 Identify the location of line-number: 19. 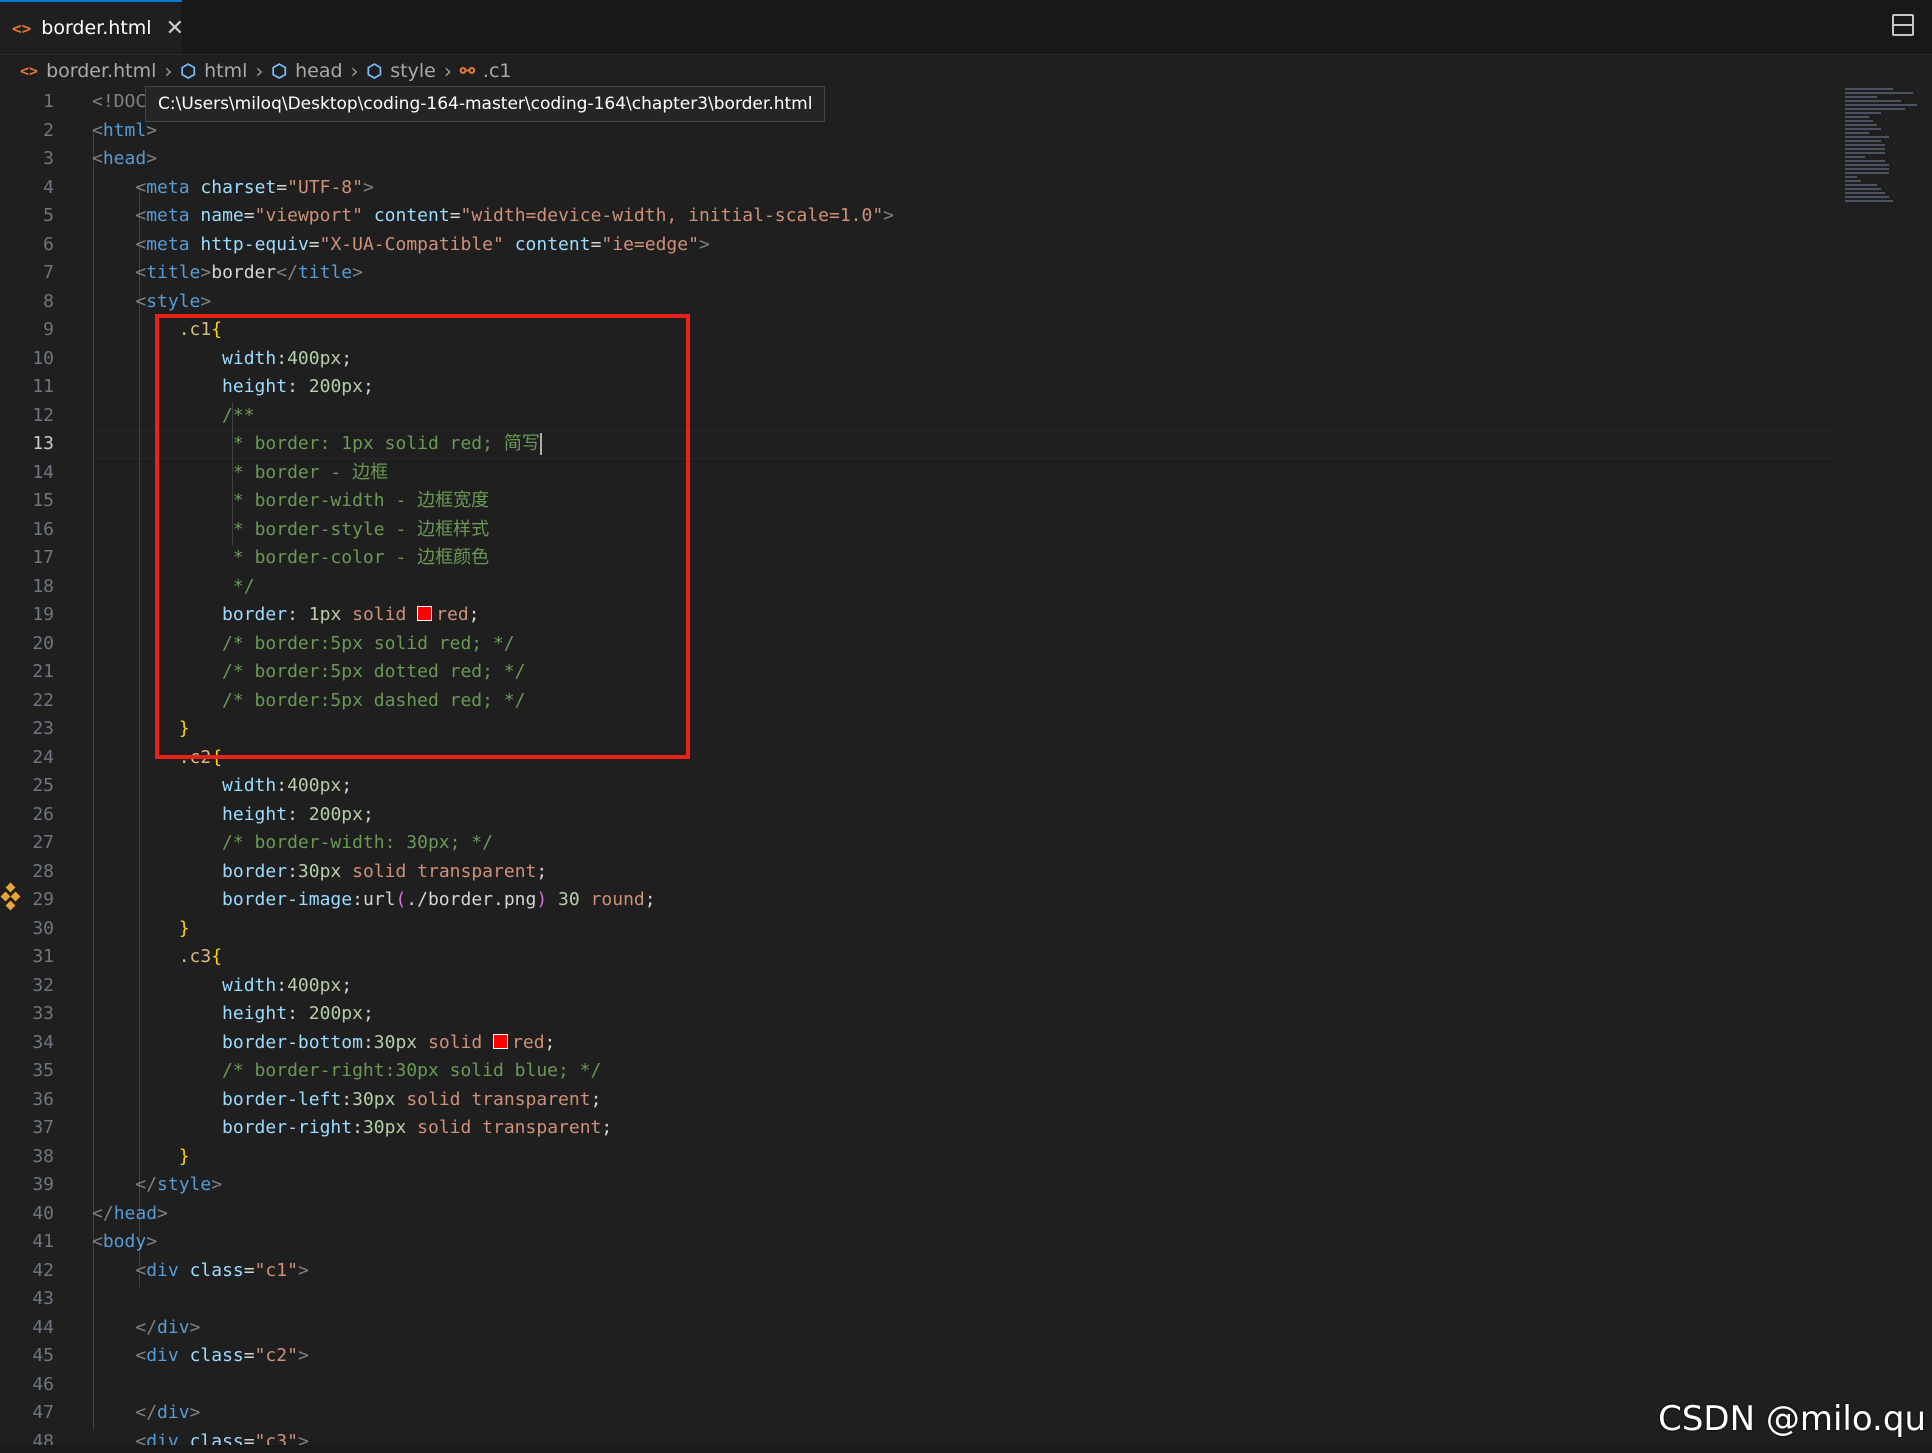
(43, 614).